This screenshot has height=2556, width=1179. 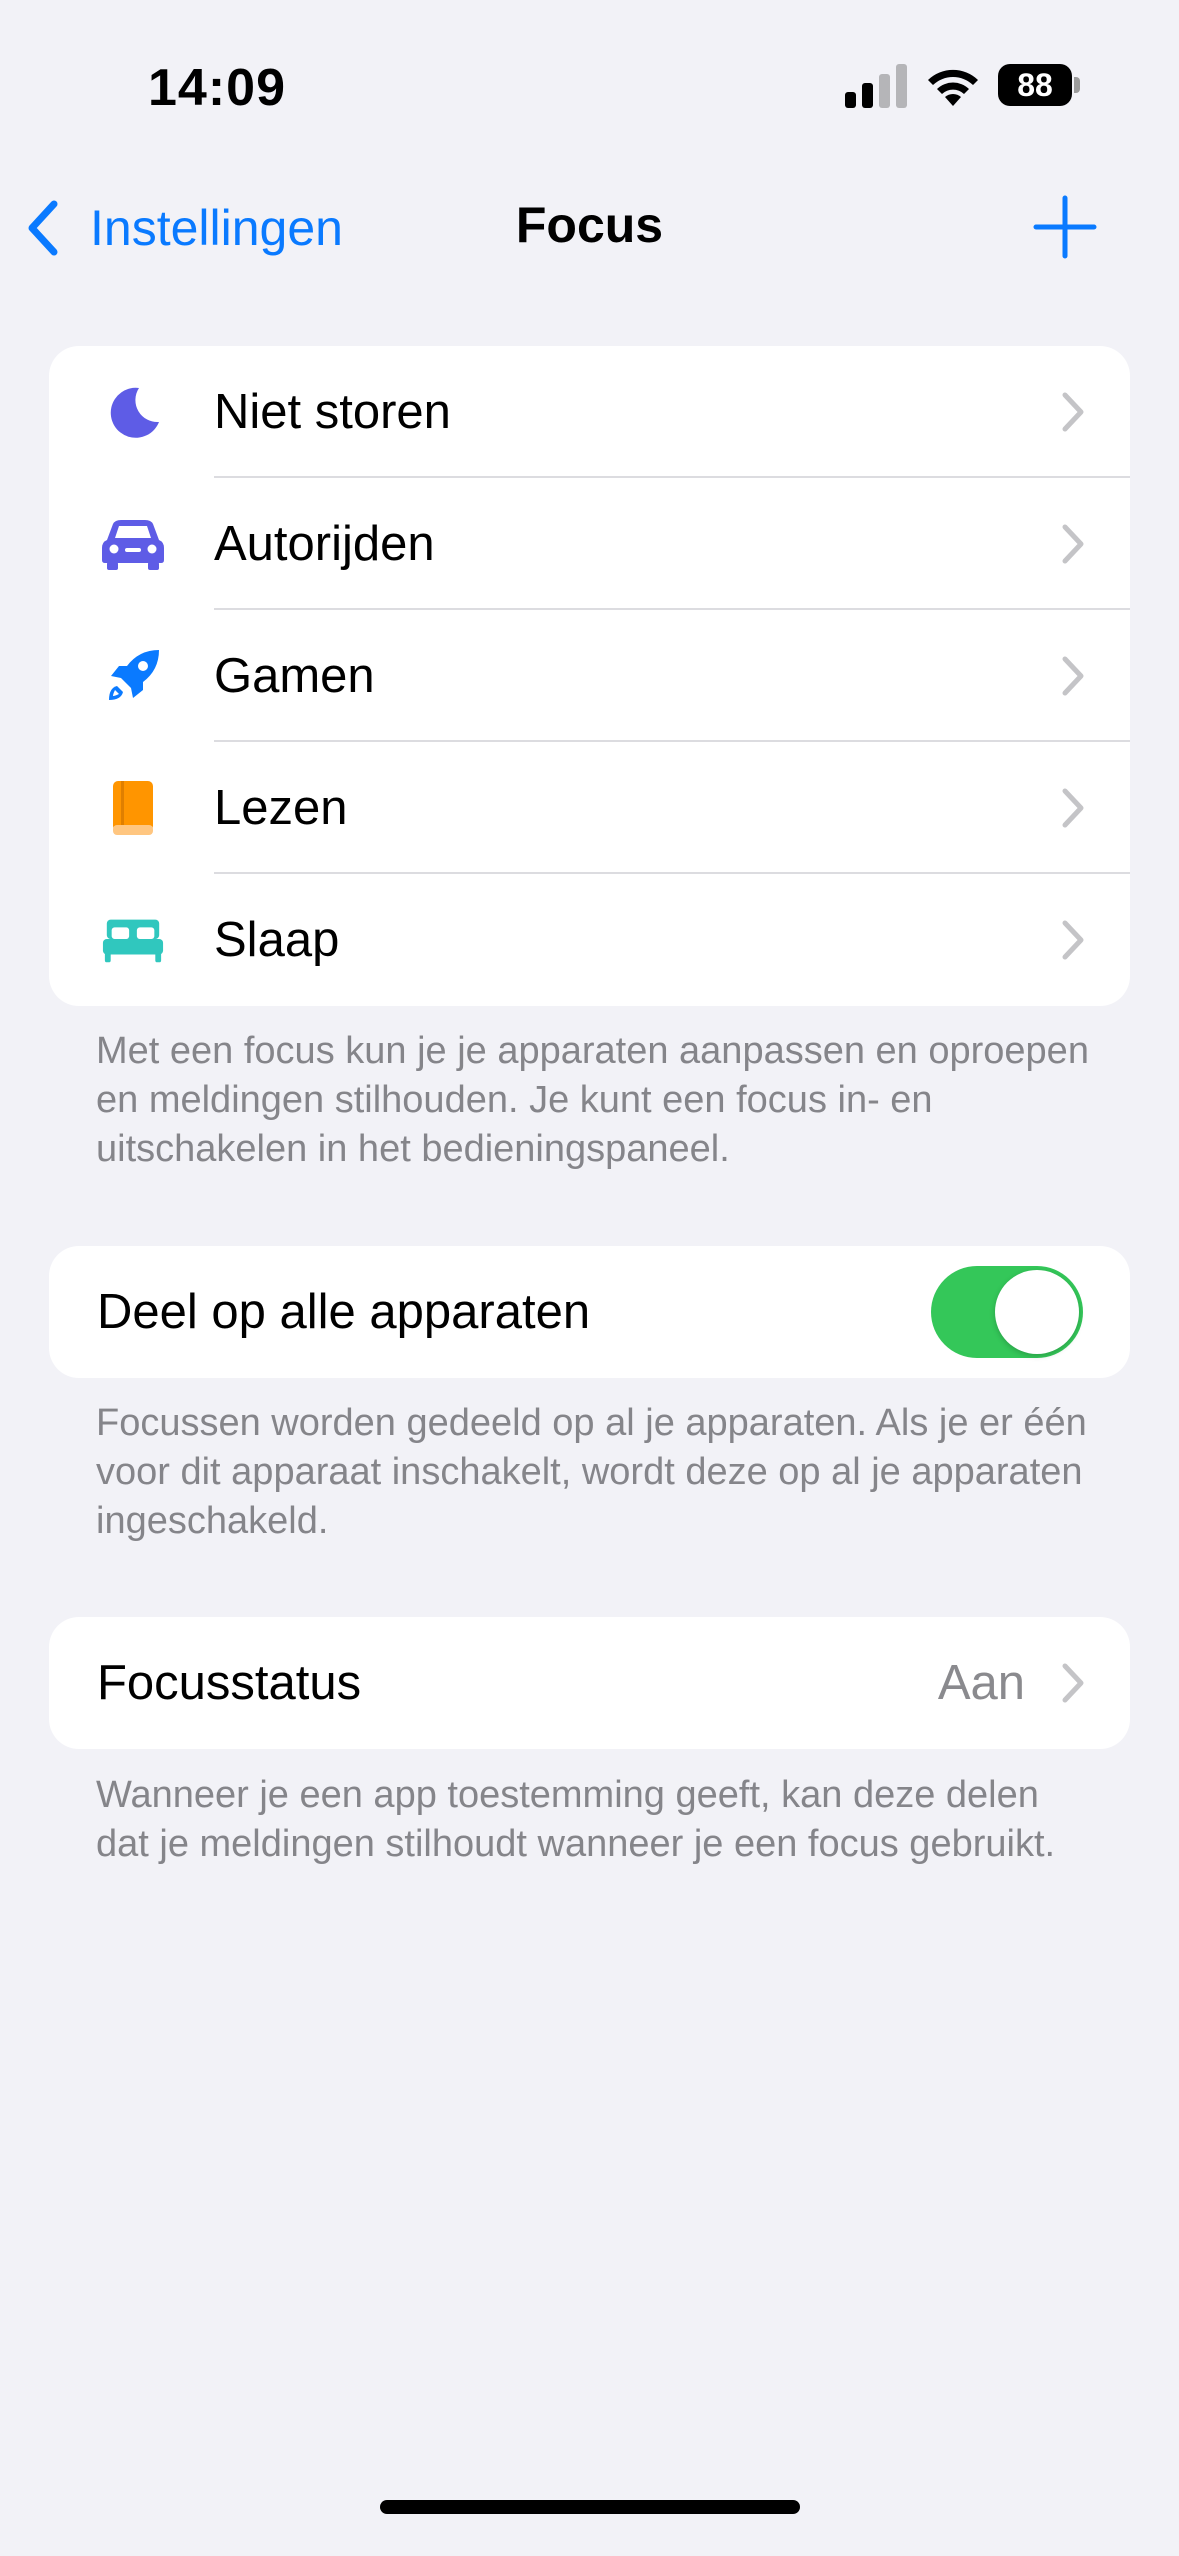 What do you see at coordinates (344, 1312) in the screenshot?
I see `share-label: Deel op alle apparaten` at bounding box center [344, 1312].